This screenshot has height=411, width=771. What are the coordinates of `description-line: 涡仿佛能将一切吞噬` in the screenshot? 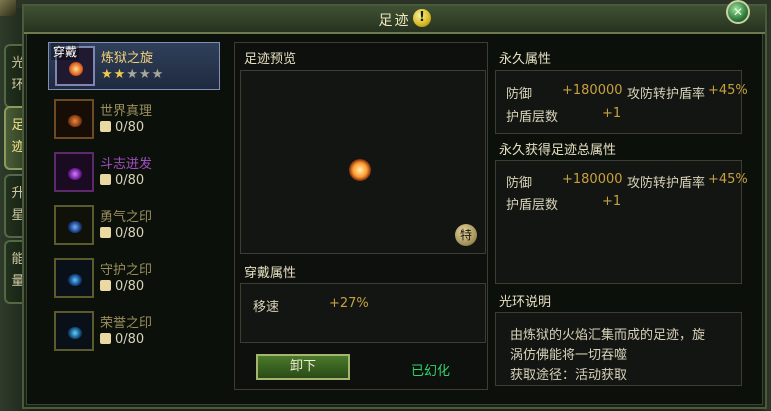 It's located at (569, 355).